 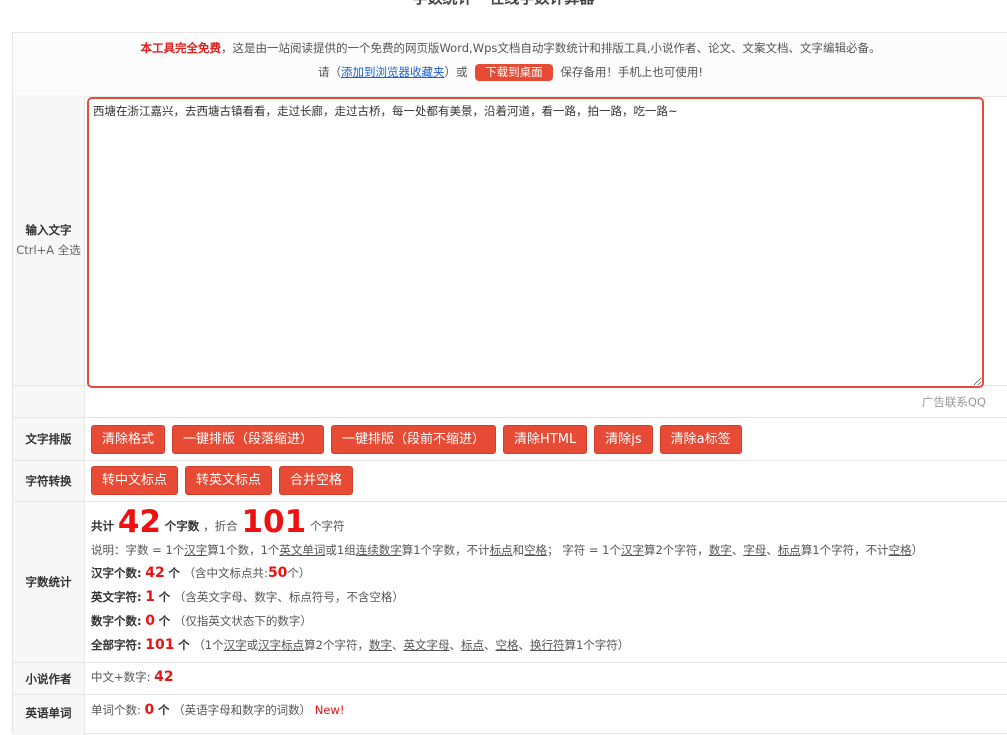 What do you see at coordinates (510, 402) in the screenshot?
I see `ad-row: 广告联系QQ` at bounding box center [510, 402].